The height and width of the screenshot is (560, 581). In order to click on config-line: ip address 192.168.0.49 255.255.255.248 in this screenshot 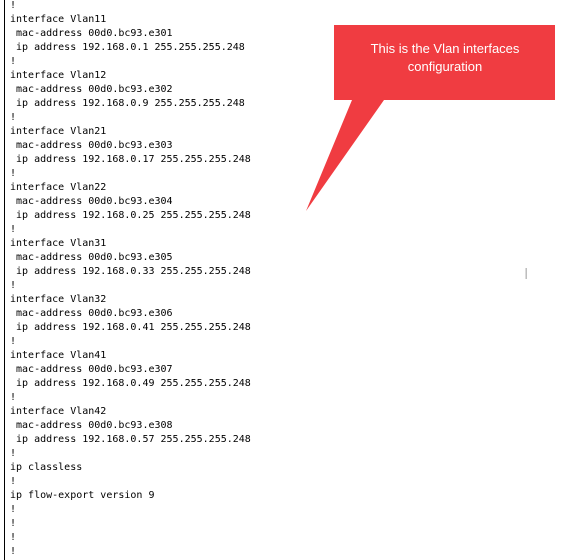, I will do `click(130, 383)`.